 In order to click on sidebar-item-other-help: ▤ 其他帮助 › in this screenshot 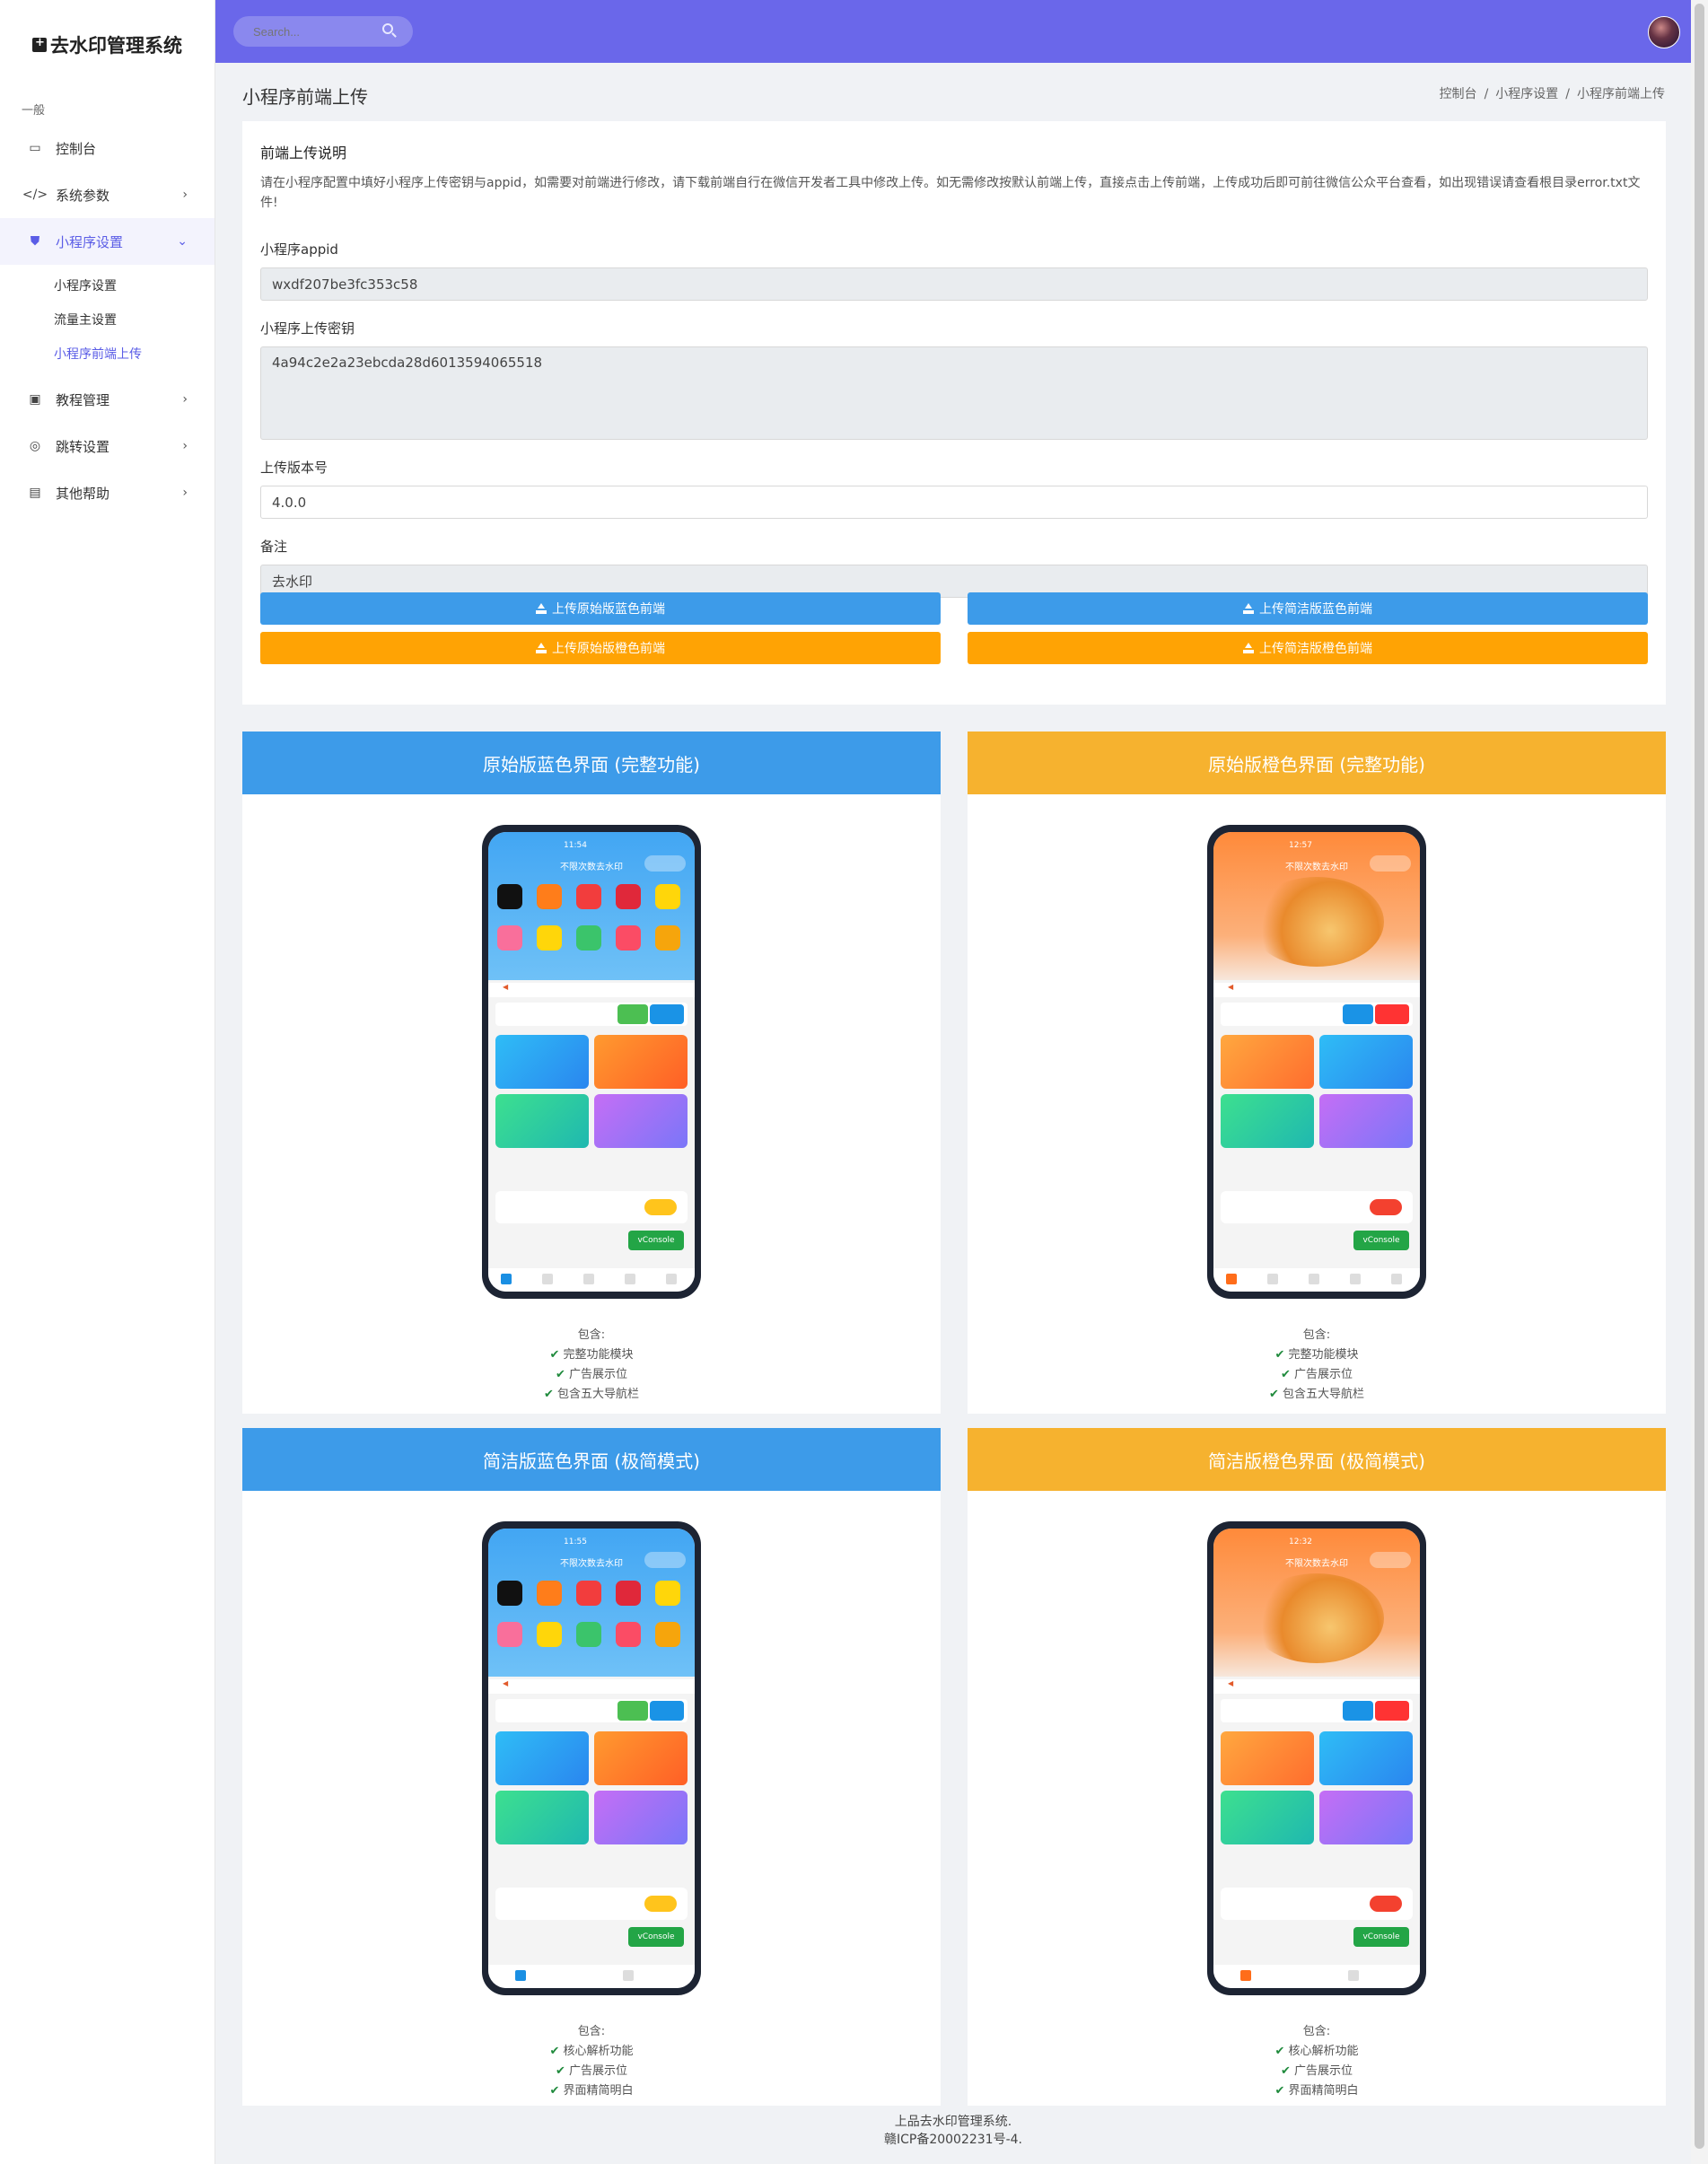, I will do `click(107, 492)`.